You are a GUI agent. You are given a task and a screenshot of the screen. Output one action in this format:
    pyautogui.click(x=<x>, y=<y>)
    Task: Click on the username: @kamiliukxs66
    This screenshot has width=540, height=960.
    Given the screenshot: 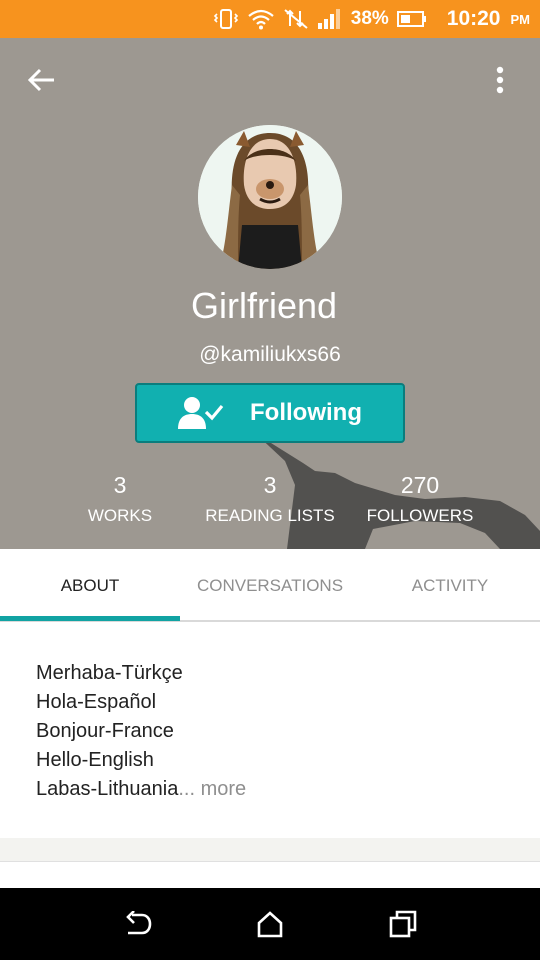 What is the action you would take?
    pyautogui.click(x=270, y=354)
    